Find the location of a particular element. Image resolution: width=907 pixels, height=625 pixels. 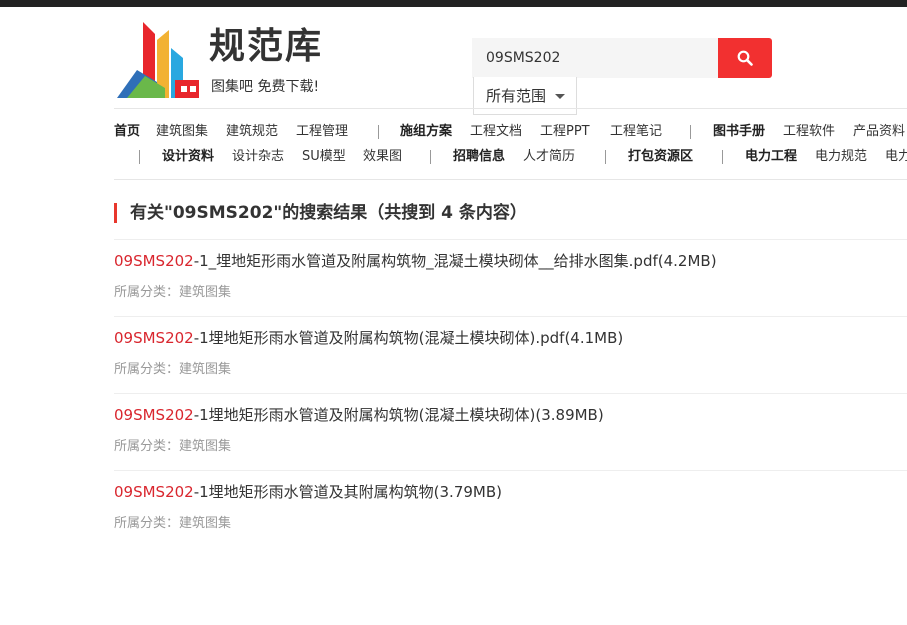

search-button is located at coordinates (745, 58).